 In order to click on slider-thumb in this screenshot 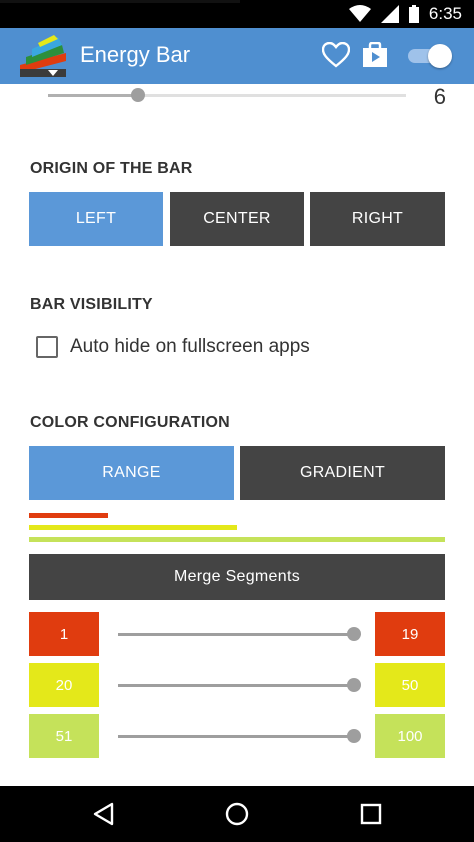, I will do `click(138, 95)`.